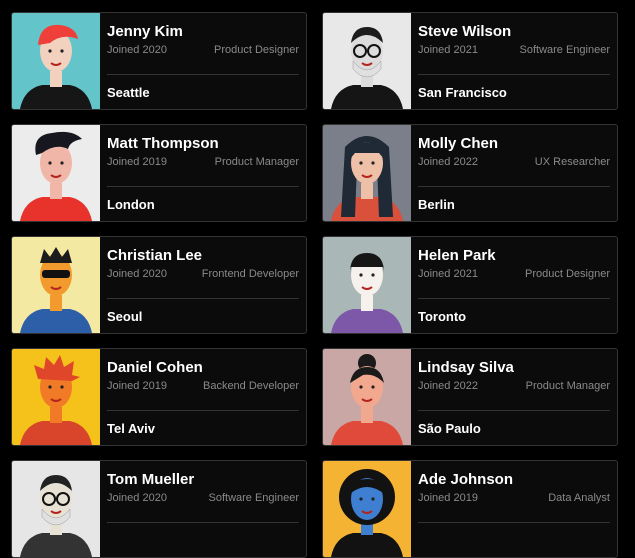 The image size is (635, 558). I want to click on profile-city: Berlin, so click(436, 204).